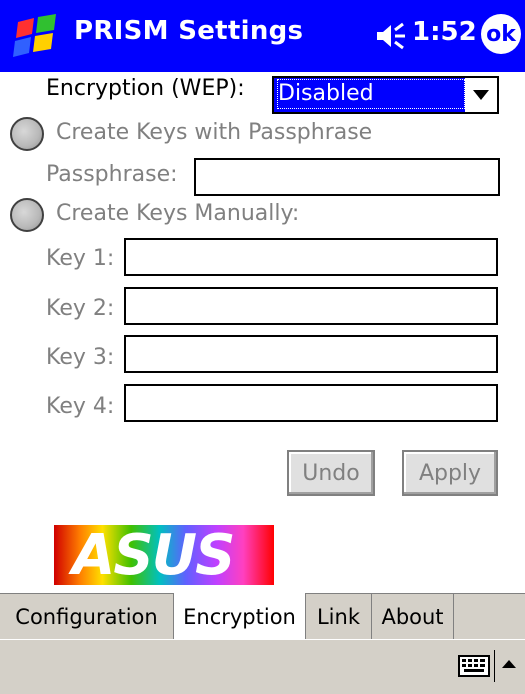 The height and width of the screenshot is (694, 525). I want to click on tab-encryption: Encryption, so click(240, 616).